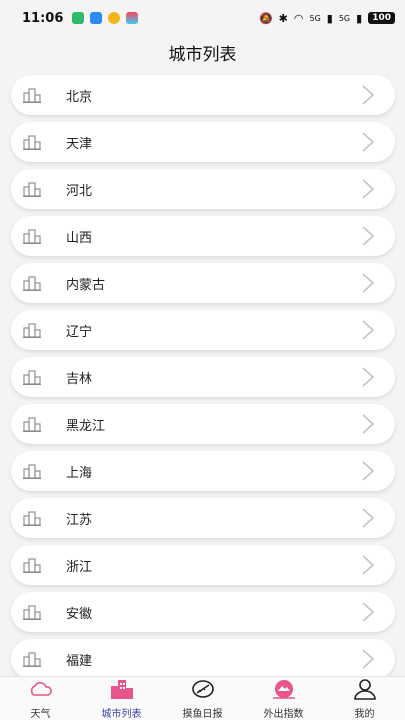 This screenshot has height=720, width=405. What do you see at coordinates (203, 471) in the screenshot?
I see `city-list-item: 上海` at bounding box center [203, 471].